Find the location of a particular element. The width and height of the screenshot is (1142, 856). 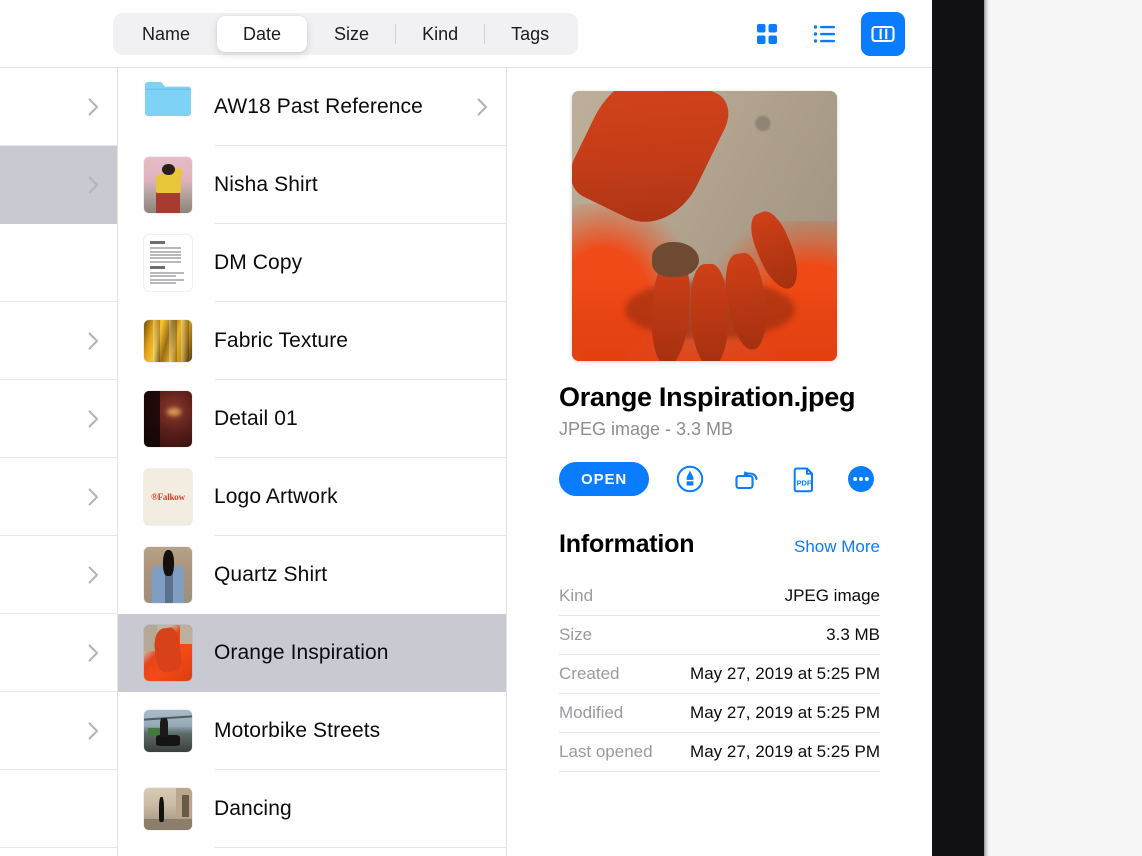

file-row: Fabric Texture is located at coordinates (312, 341).